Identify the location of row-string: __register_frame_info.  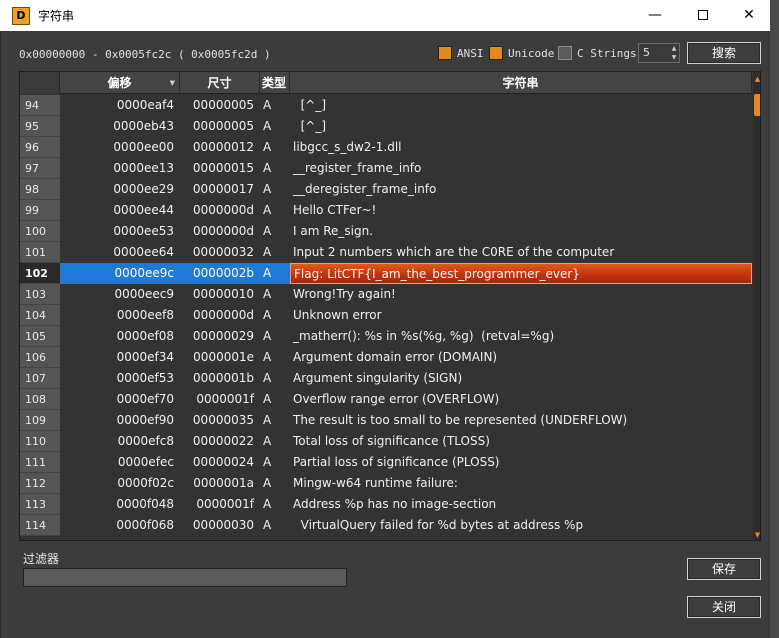
(357, 168).